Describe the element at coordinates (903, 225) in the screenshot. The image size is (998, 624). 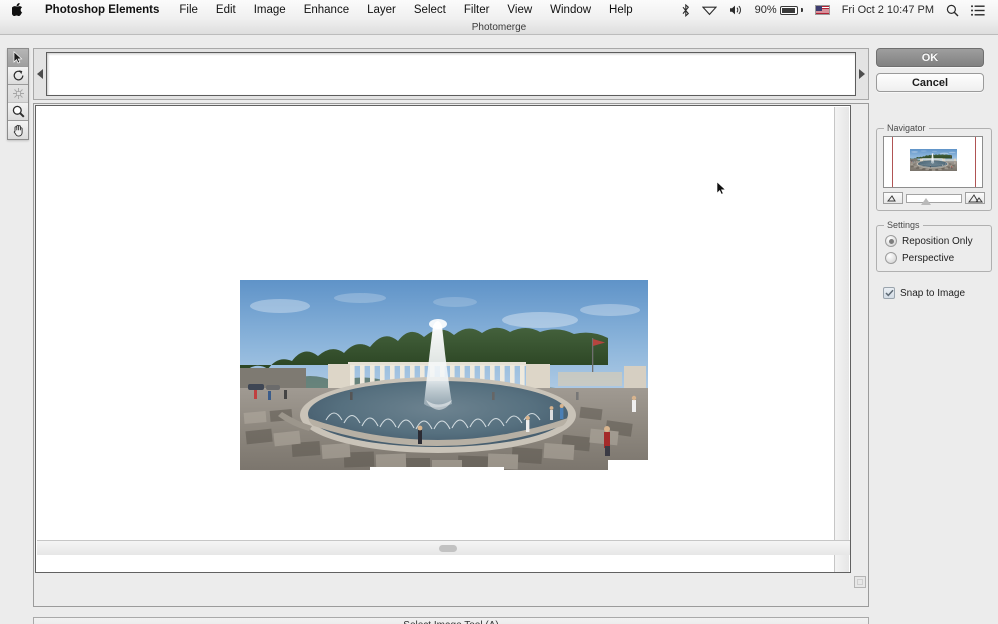
I see `settings-title: Settings` at that location.